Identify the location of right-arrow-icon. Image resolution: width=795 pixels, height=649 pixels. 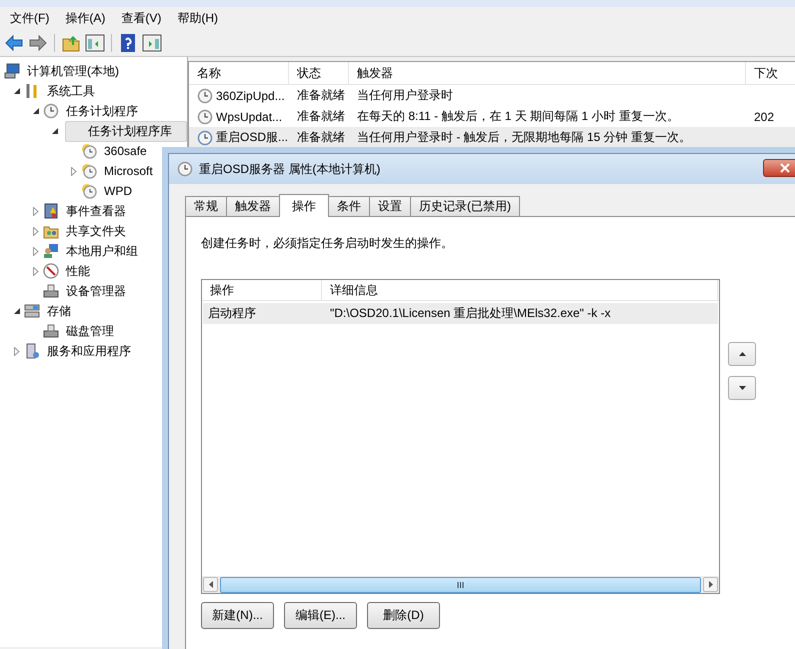
(710, 584).